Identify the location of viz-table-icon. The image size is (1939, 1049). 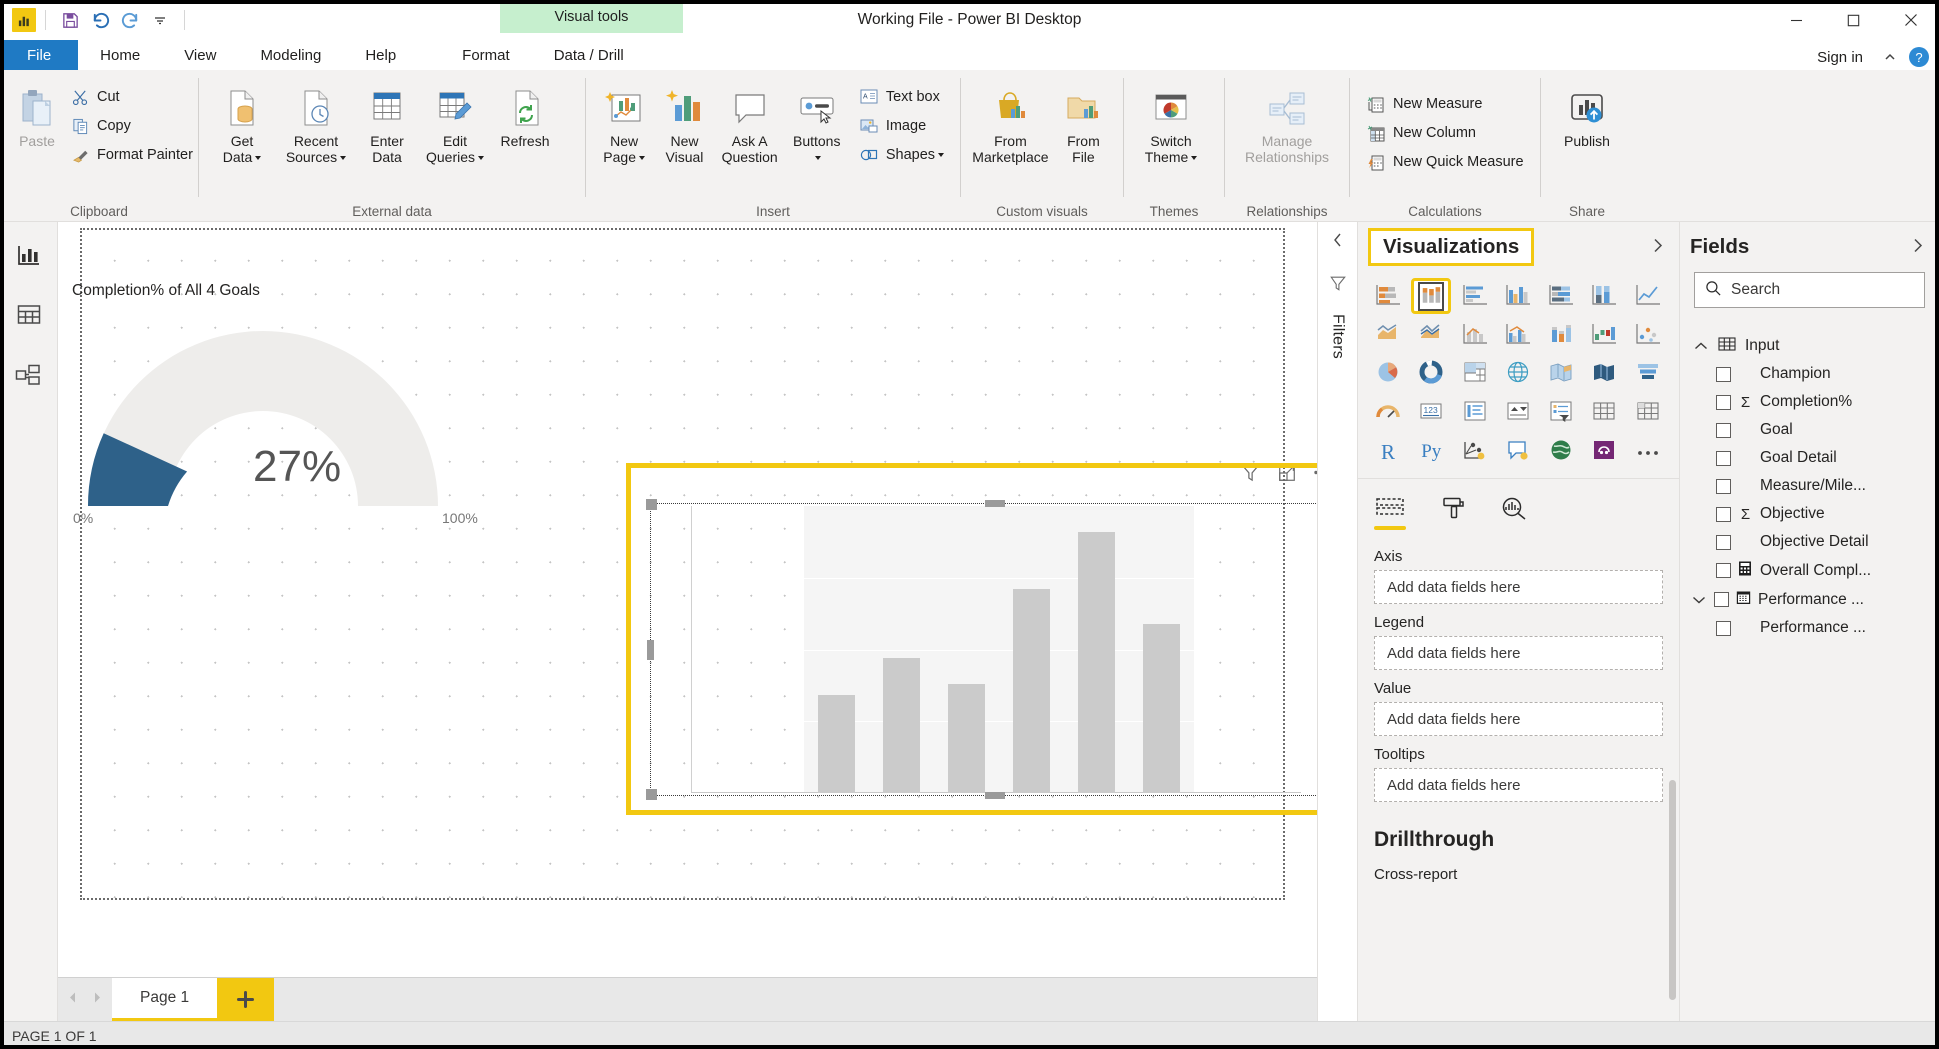
(1604, 413).